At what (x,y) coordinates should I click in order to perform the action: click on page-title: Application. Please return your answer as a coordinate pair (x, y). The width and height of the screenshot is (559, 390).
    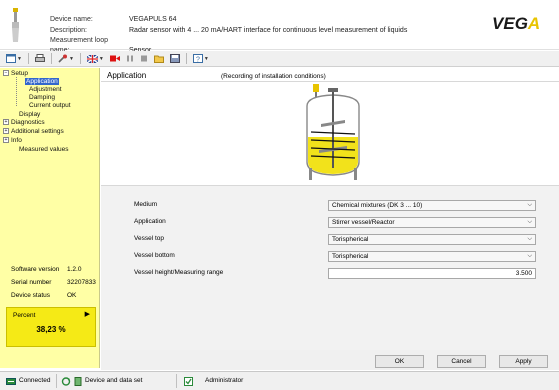
    Looking at the image, I should click on (127, 75).